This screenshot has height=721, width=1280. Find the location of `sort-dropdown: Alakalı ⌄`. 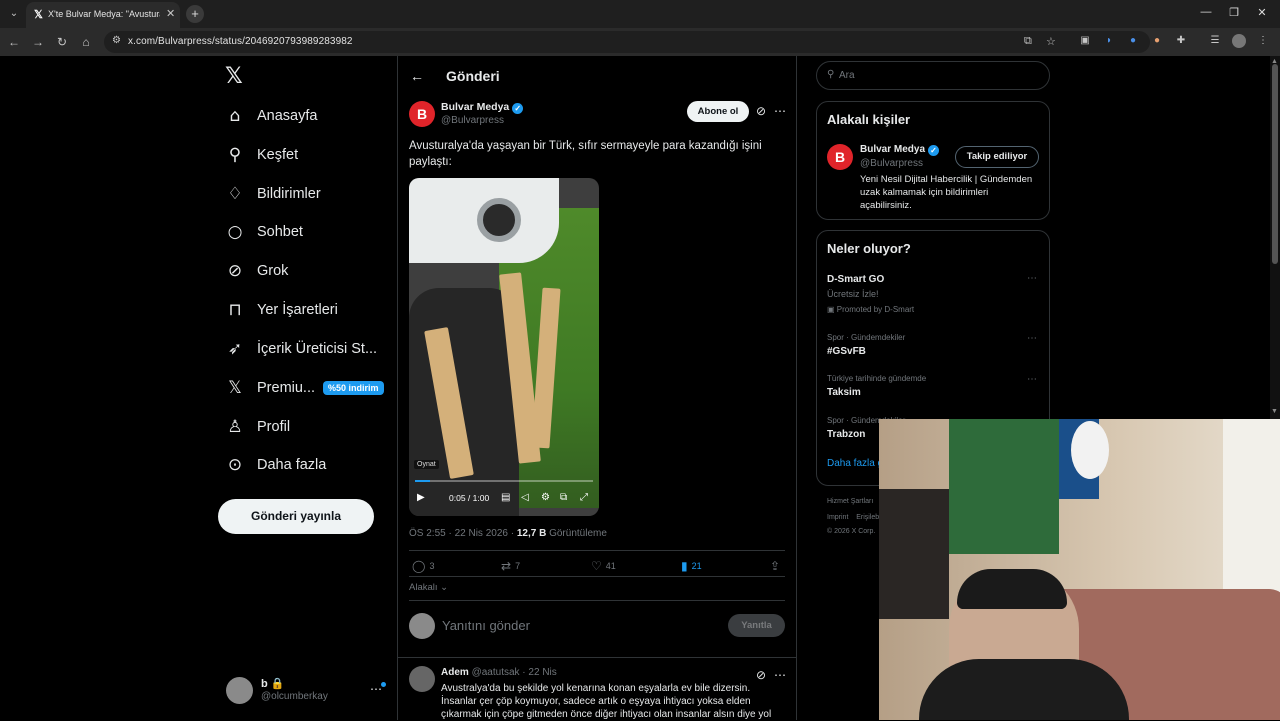

sort-dropdown: Alakalı ⌄ is located at coordinates (428, 587).